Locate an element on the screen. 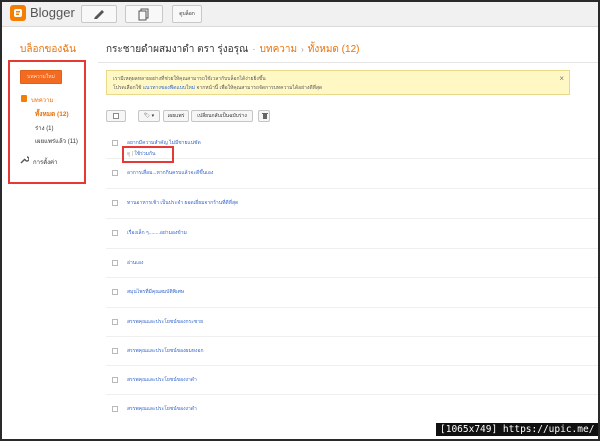  posts-icon is located at coordinates (24, 98).